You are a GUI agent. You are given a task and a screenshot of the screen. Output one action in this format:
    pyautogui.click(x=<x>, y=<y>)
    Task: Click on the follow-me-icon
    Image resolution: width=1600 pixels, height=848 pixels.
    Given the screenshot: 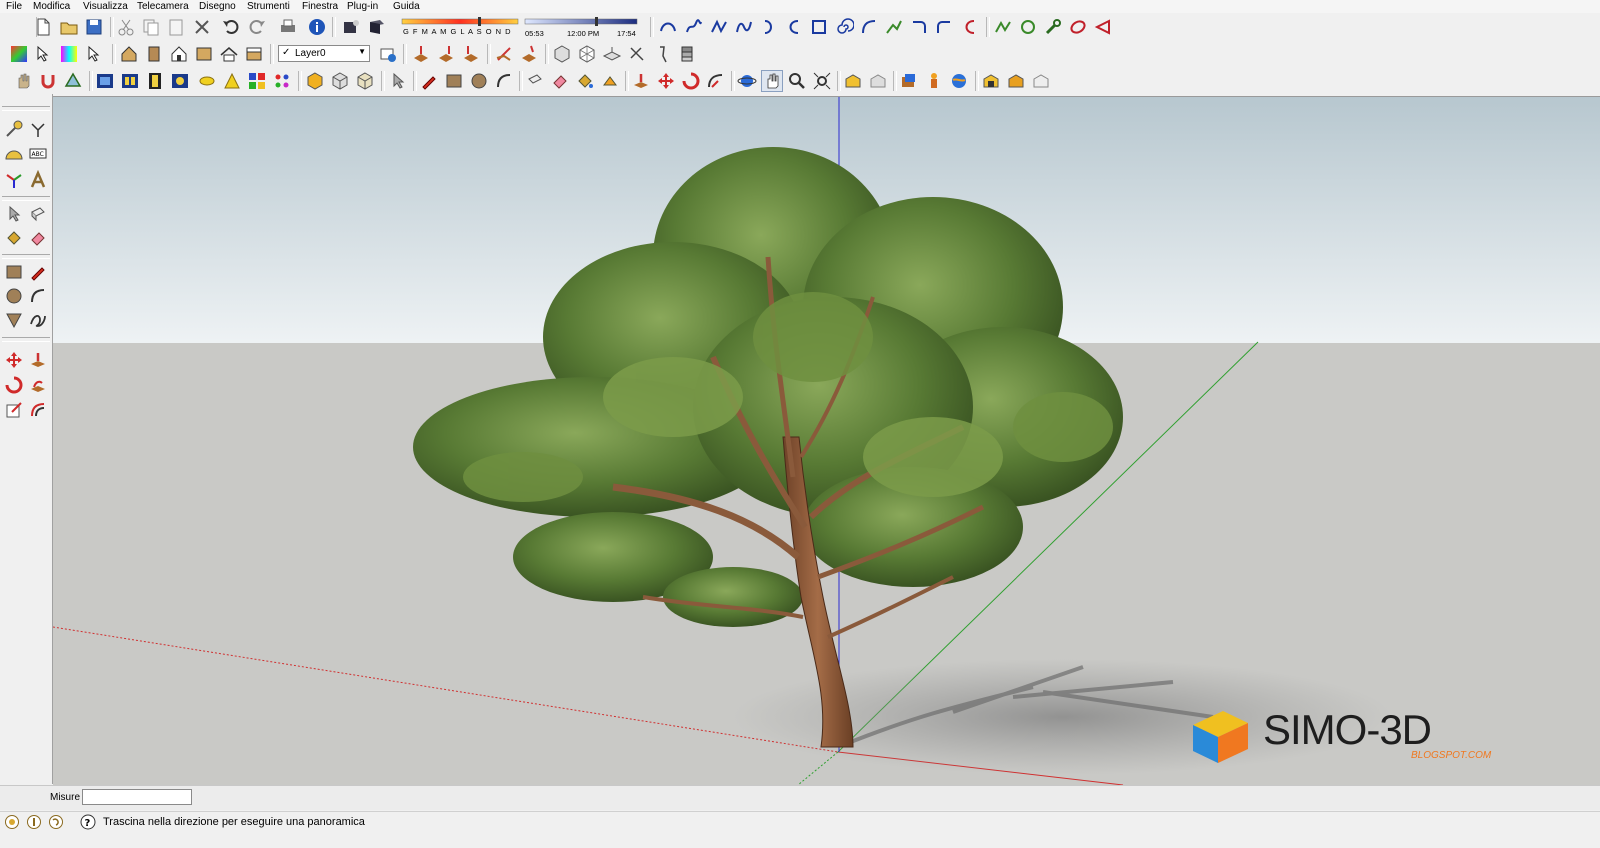 What is the action you would take?
    pyautogui.click(x=716, y=81)
    